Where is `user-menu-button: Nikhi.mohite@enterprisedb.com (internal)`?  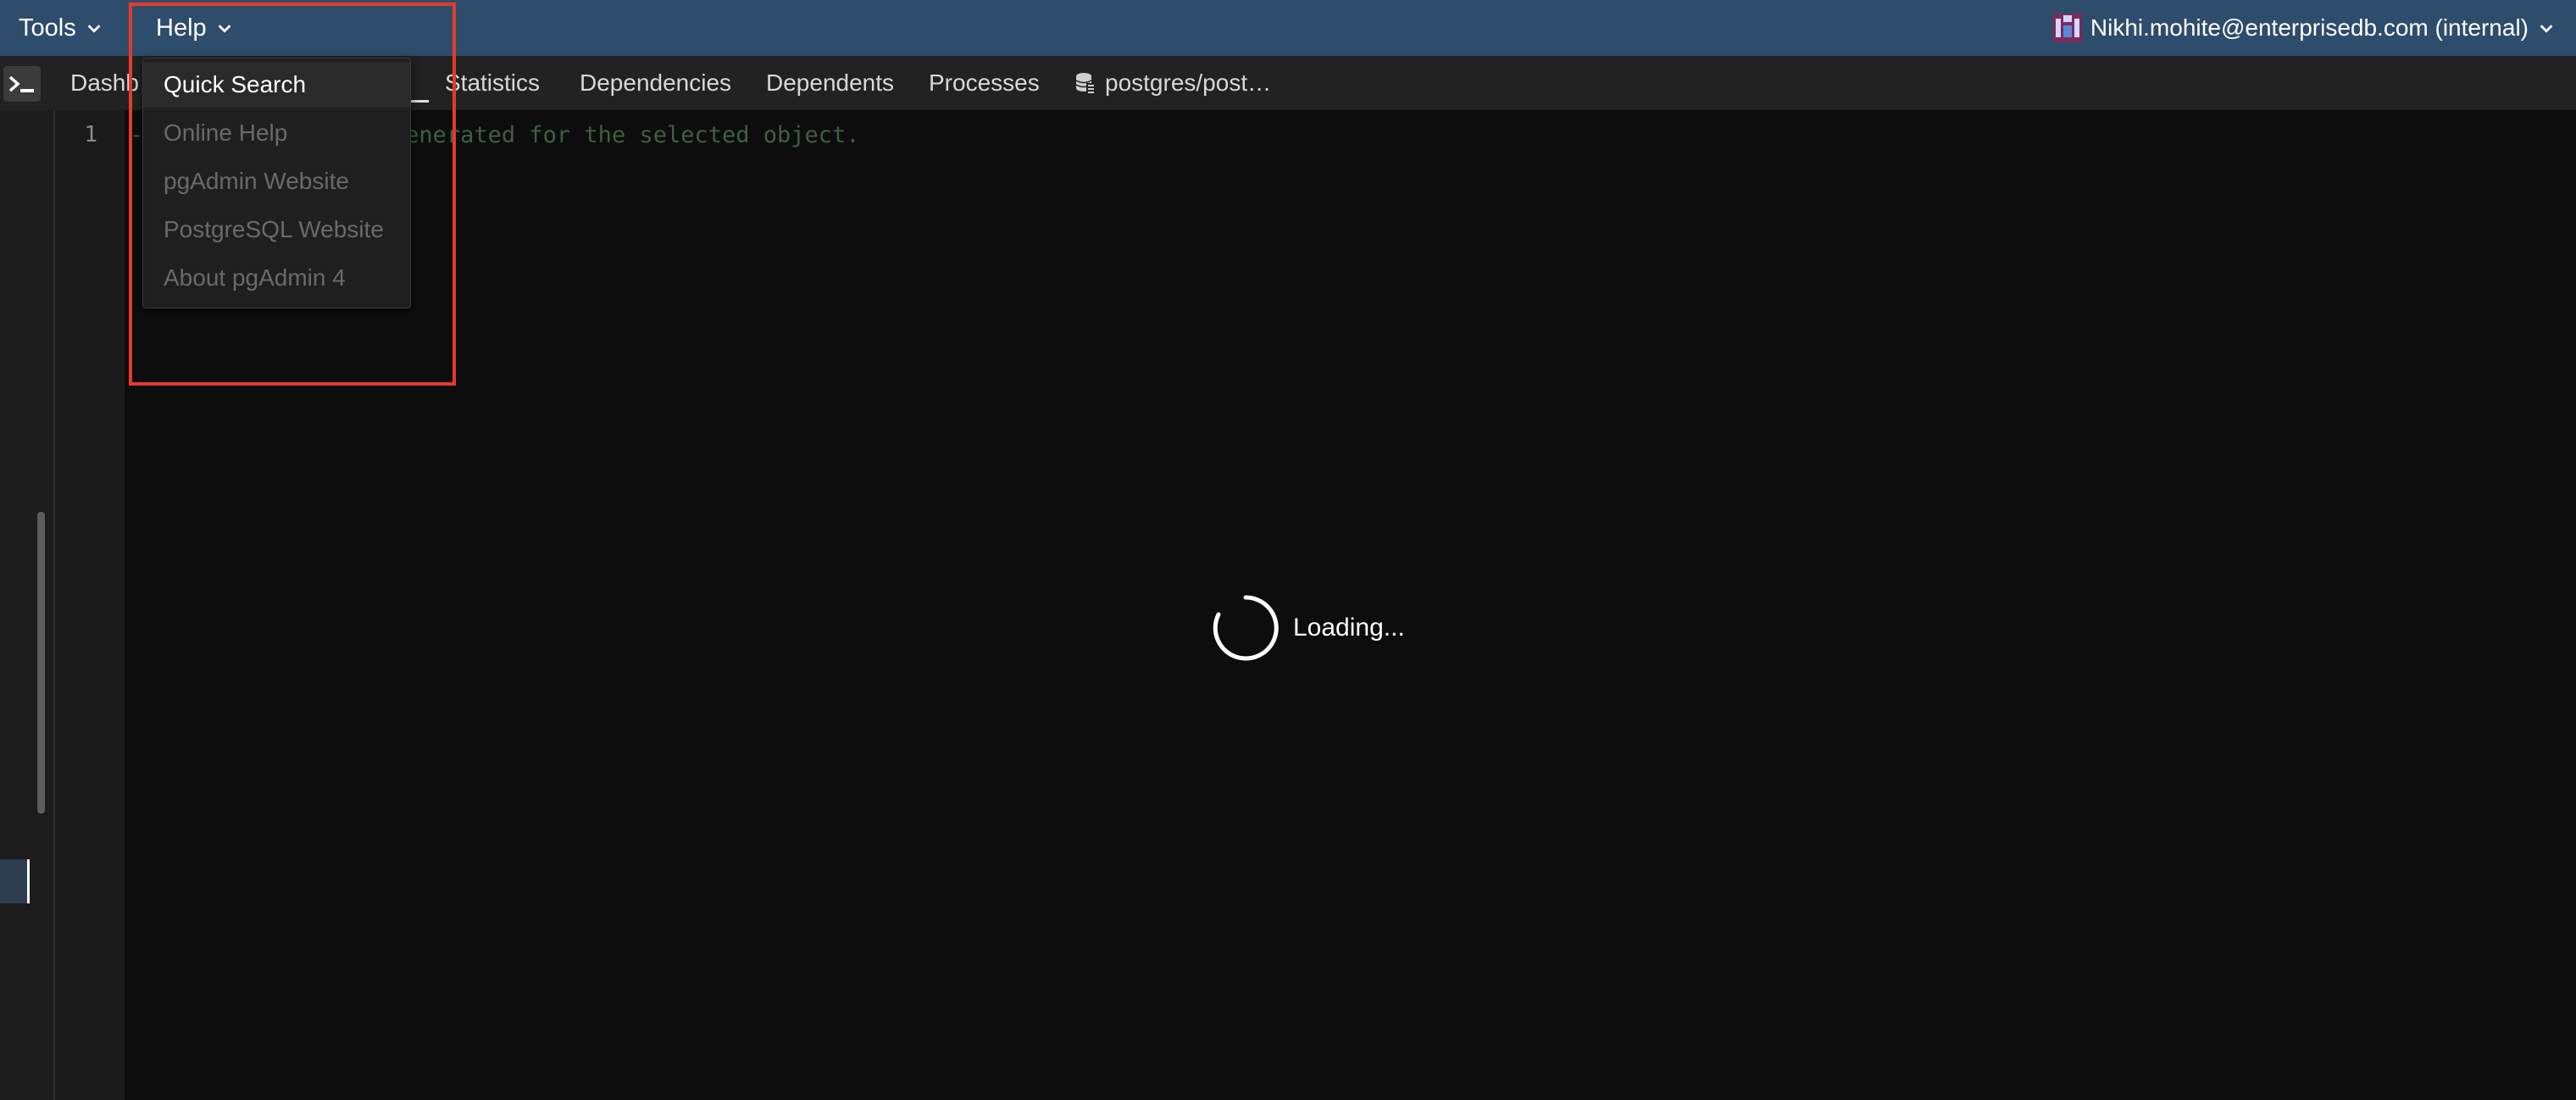 user-menu-button: Nikhi.mohite@enterprisedb.com (internal) is located at coordinates (2304, 28).